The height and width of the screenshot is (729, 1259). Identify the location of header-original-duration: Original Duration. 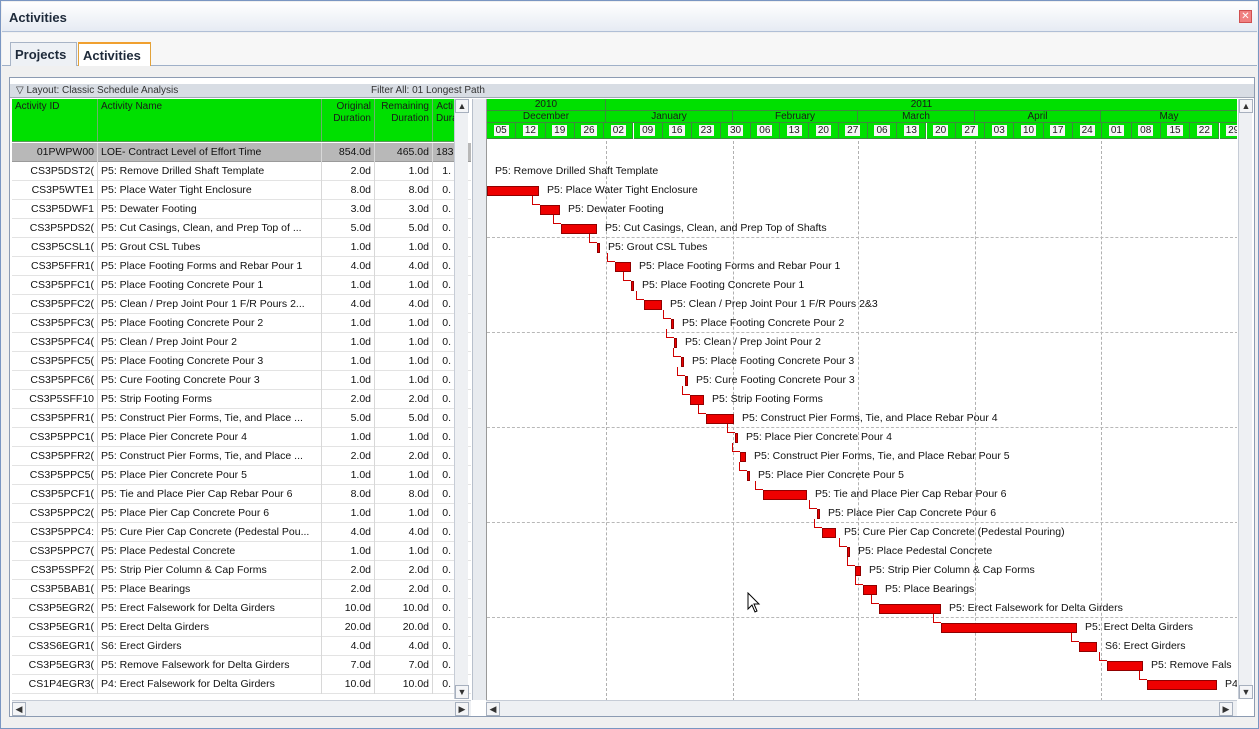
(348, 120).